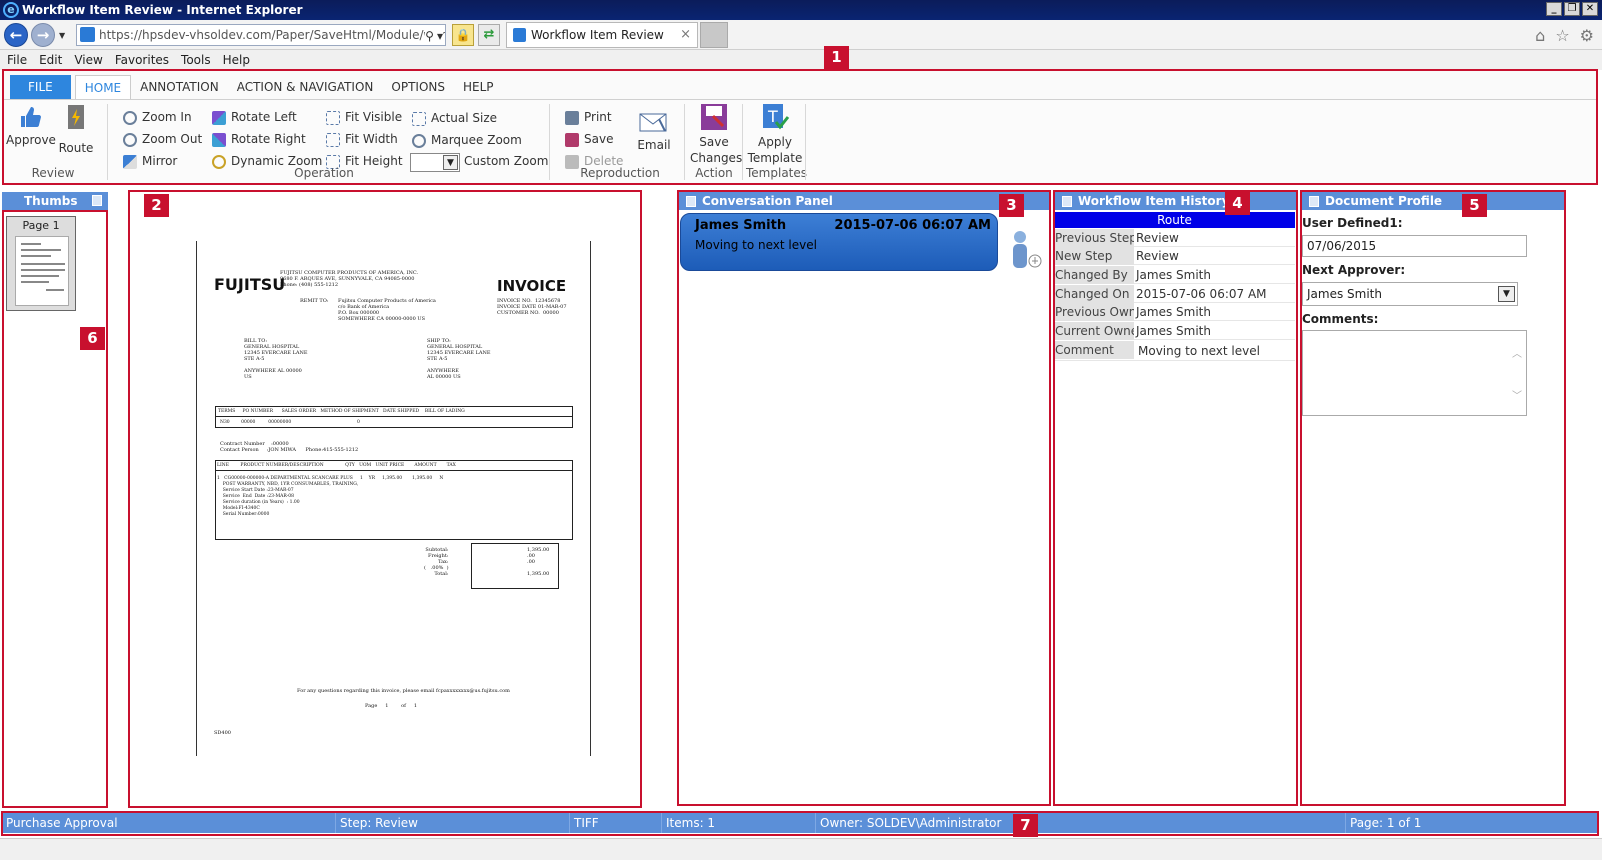 The width and height of the screenshot is (1602, 860). What do you see at coordinates (43, 35) in the screenshot?
I see `forward-button: →` at bounding box center [43, 35].